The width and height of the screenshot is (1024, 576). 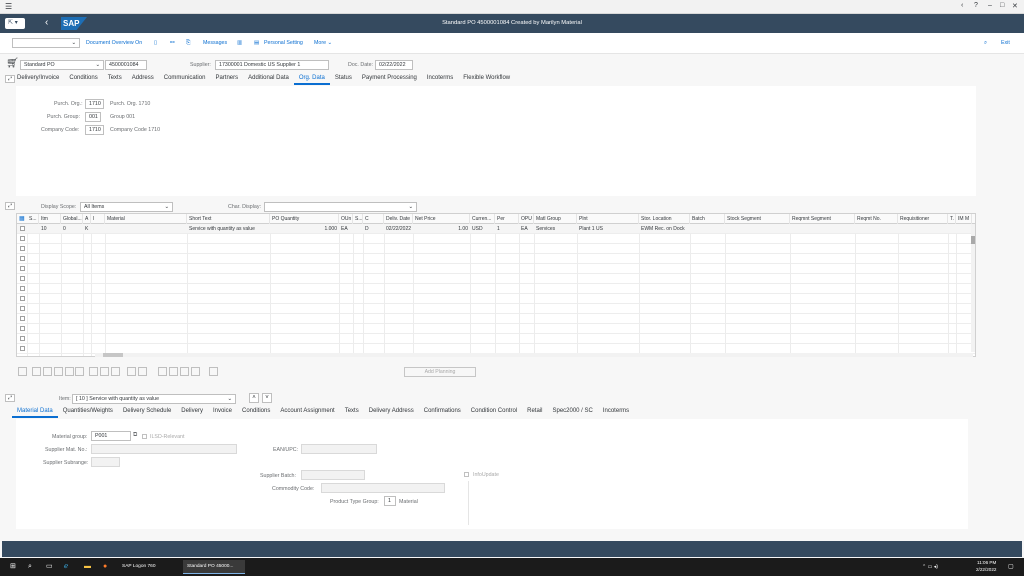 I want to click on personal-setting-icon: ▤, so click(x=256, y=43).